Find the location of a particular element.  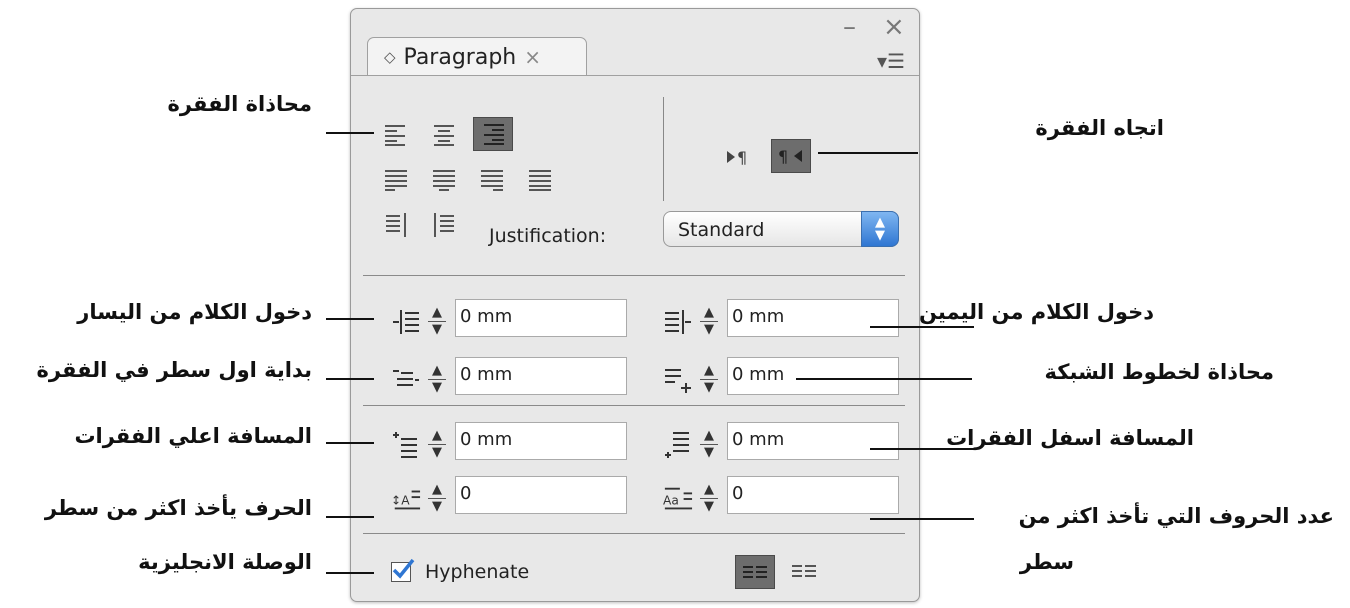

annotation-hyphenation: الوصلة الانجليزية is located at coordinates (225, 562).